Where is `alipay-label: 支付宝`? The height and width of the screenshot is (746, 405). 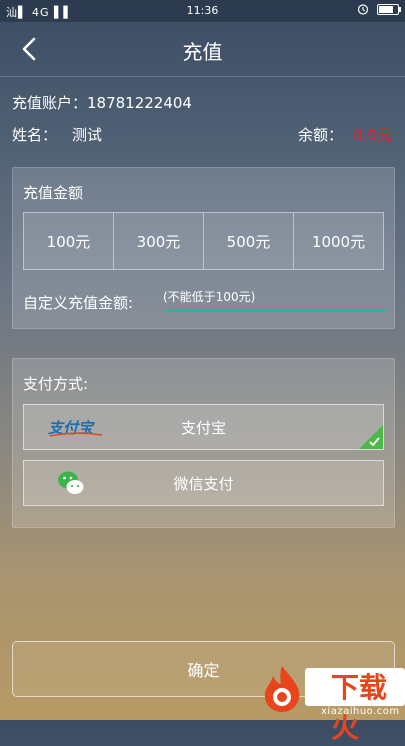
alipay-label: 支付宝 is located at coordinates (203, 428).